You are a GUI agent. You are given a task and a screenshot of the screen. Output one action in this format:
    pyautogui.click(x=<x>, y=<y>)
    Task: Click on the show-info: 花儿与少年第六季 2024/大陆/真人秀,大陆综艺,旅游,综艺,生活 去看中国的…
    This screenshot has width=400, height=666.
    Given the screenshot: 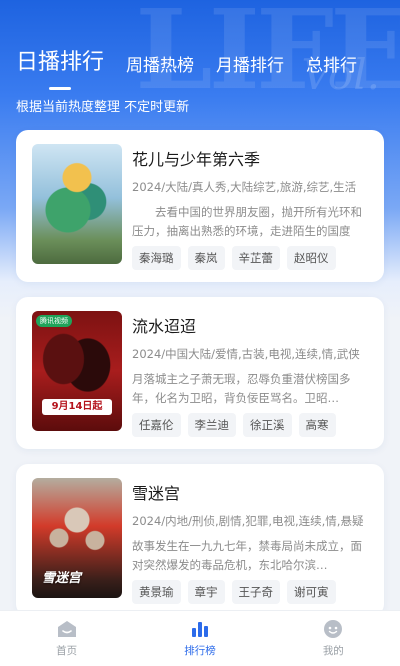 What is the action you would take?
    pyautogui.click(x=251, y=207)
    